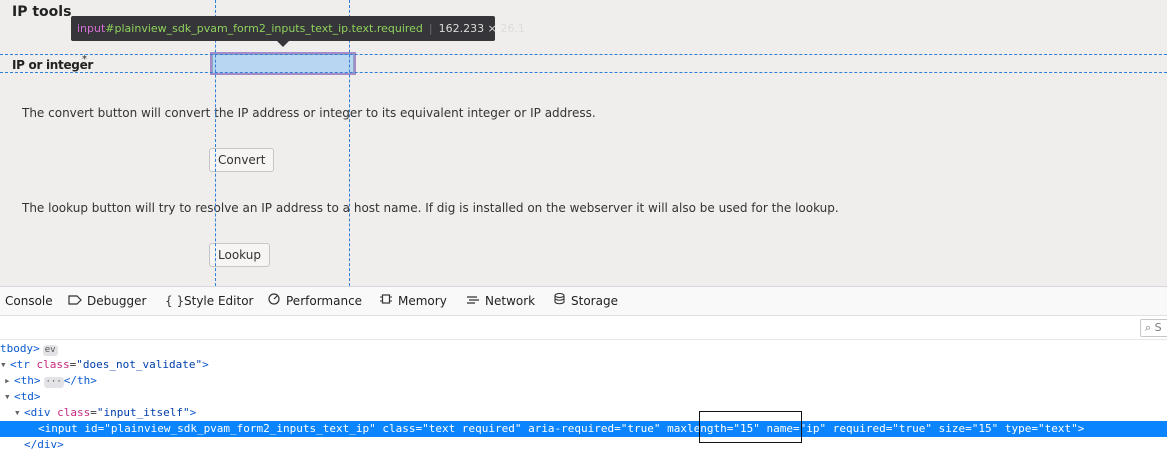 Image resolution: width=1167 pixels, height=453 pixels. I want to click on tab-memory: Memory, so click(413, 301).